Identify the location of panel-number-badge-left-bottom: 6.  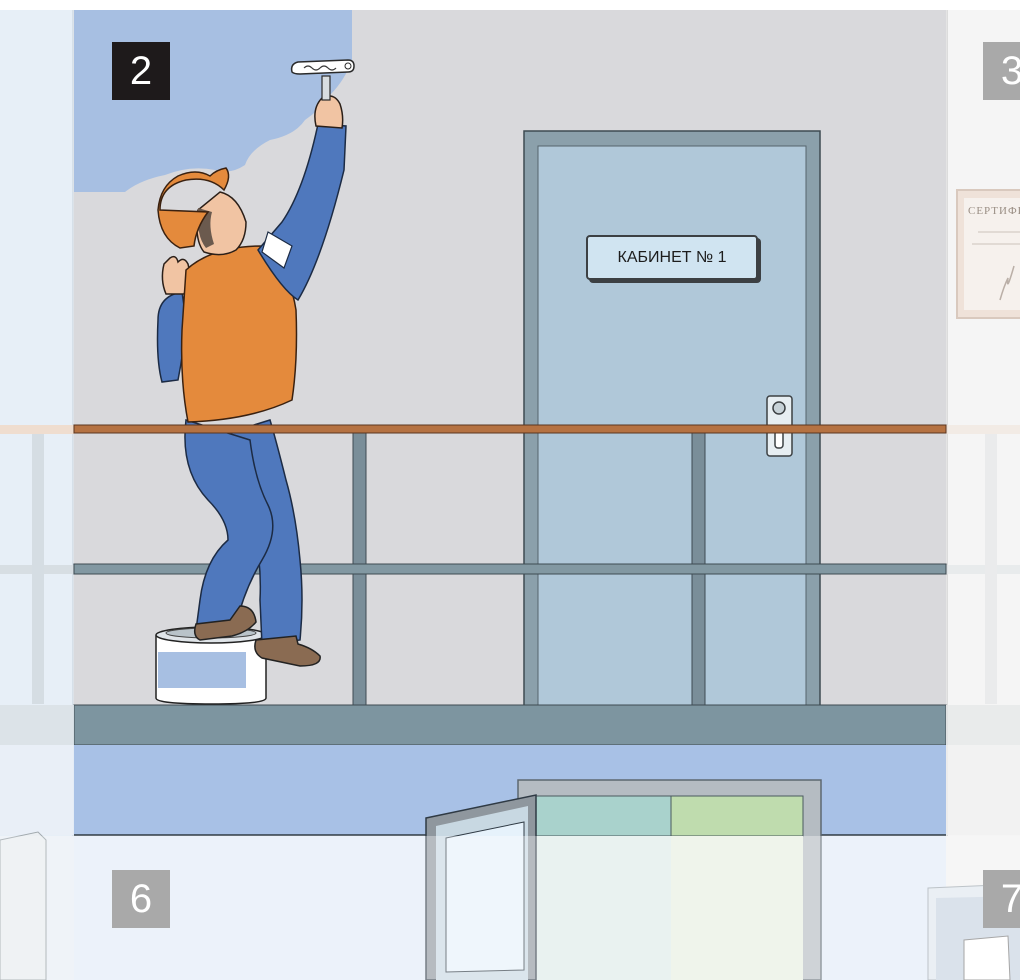
(141, 899).